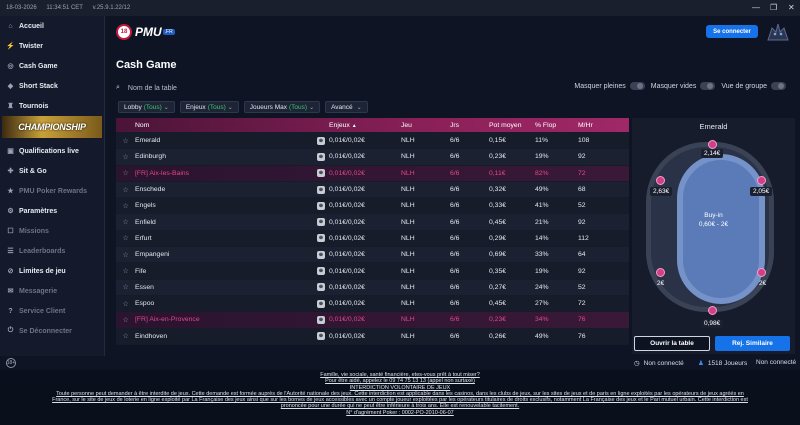  I want to click on hands-per-hour: 108, so click(584, 141).